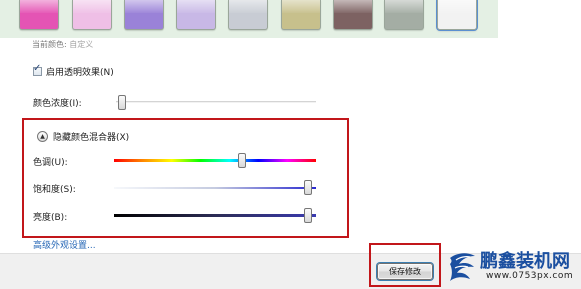 Image resolution: width=581 pixels, height=289 pixels. I want to click on hue-slider-thumb, so click(242, 160).